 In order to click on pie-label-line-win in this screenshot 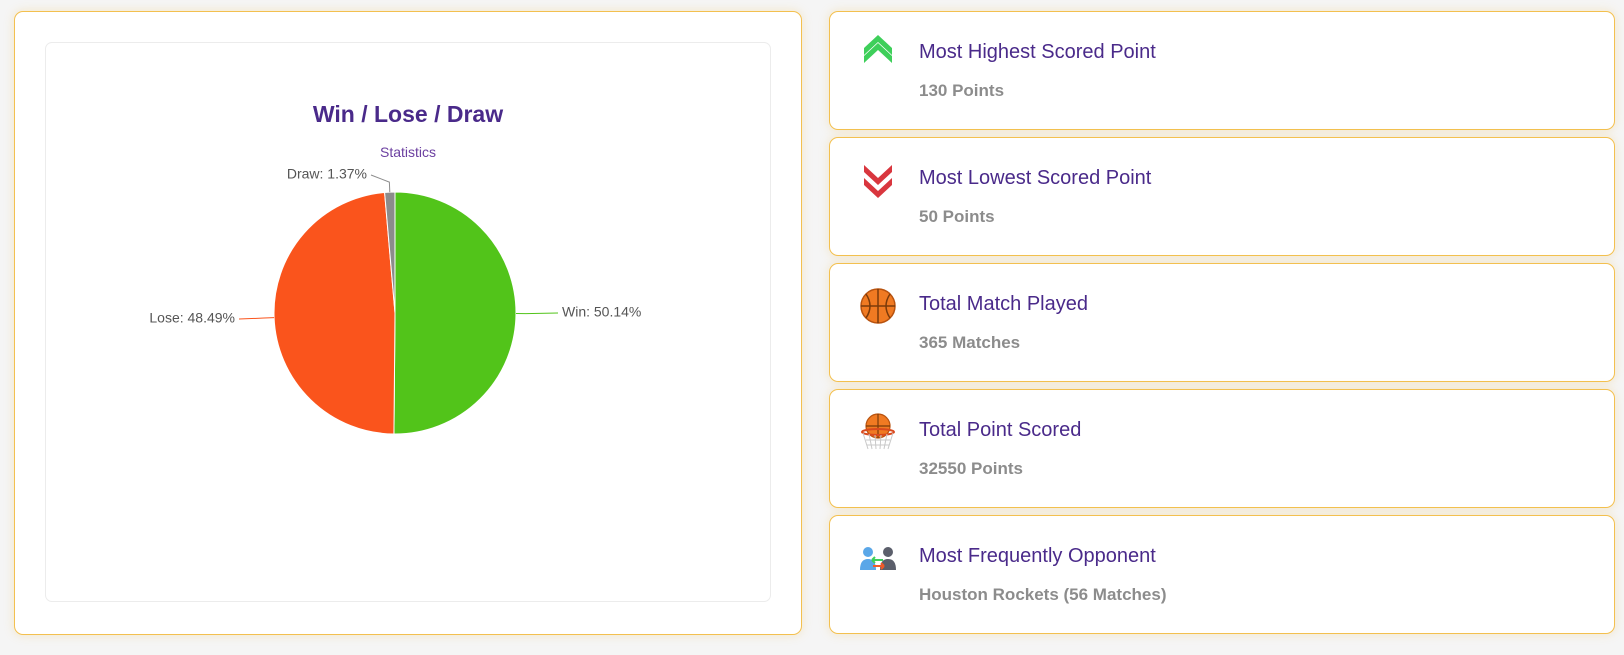, I will do `click(537, 313)`.